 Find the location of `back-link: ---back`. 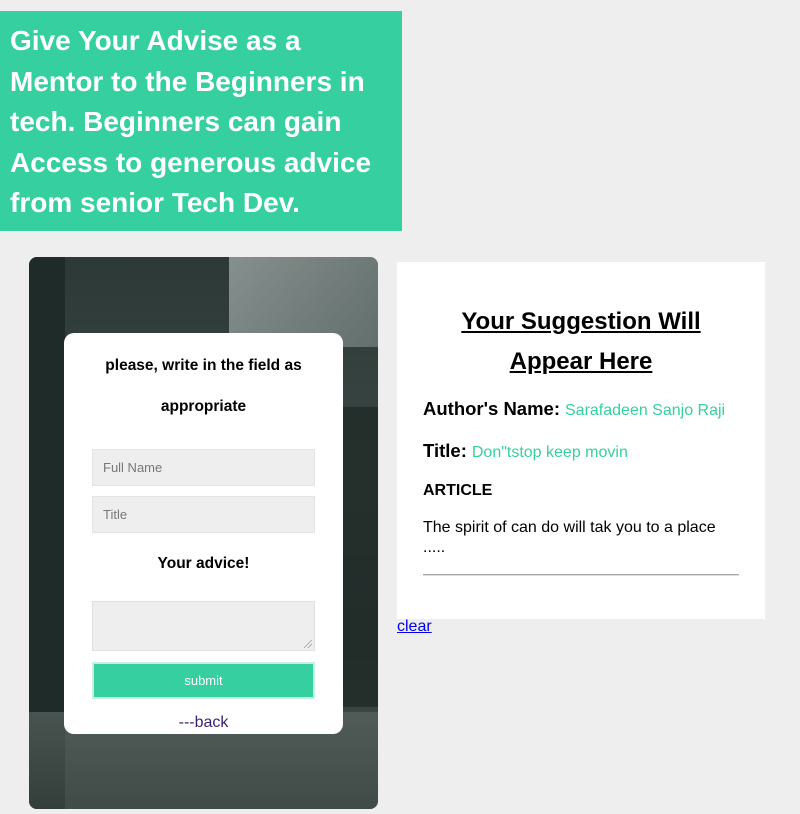

back-link: ---back is located at coordinates (203, 723).